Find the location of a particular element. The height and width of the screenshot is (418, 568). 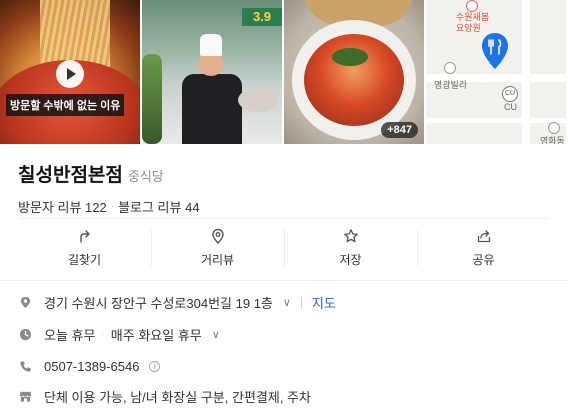

amenities-row: 단체 이용 가능, 남/녀 화장실 구분, 간편결제, 주차 is located at coordinates (164, 396).